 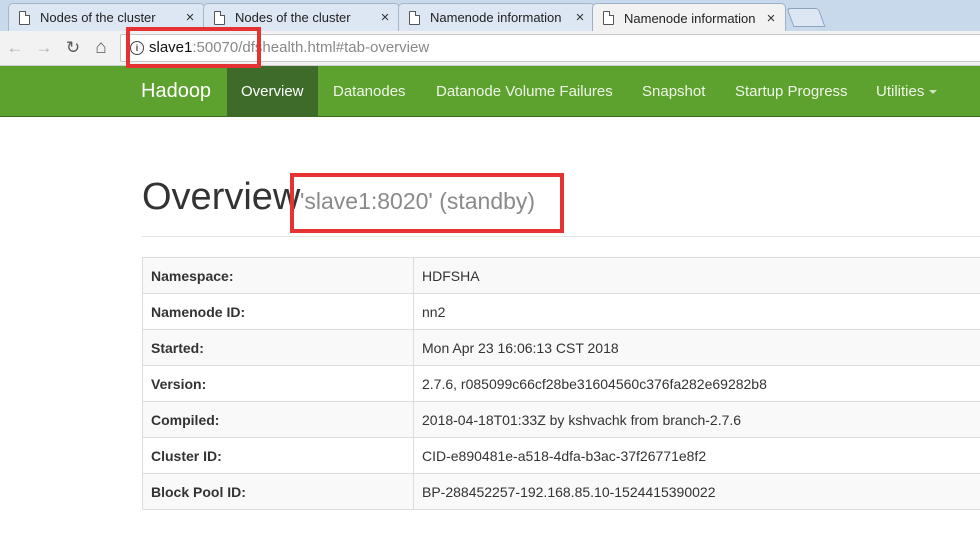 I want to click on browser-tab: Namenode information ×, so click(x=496, y=17).